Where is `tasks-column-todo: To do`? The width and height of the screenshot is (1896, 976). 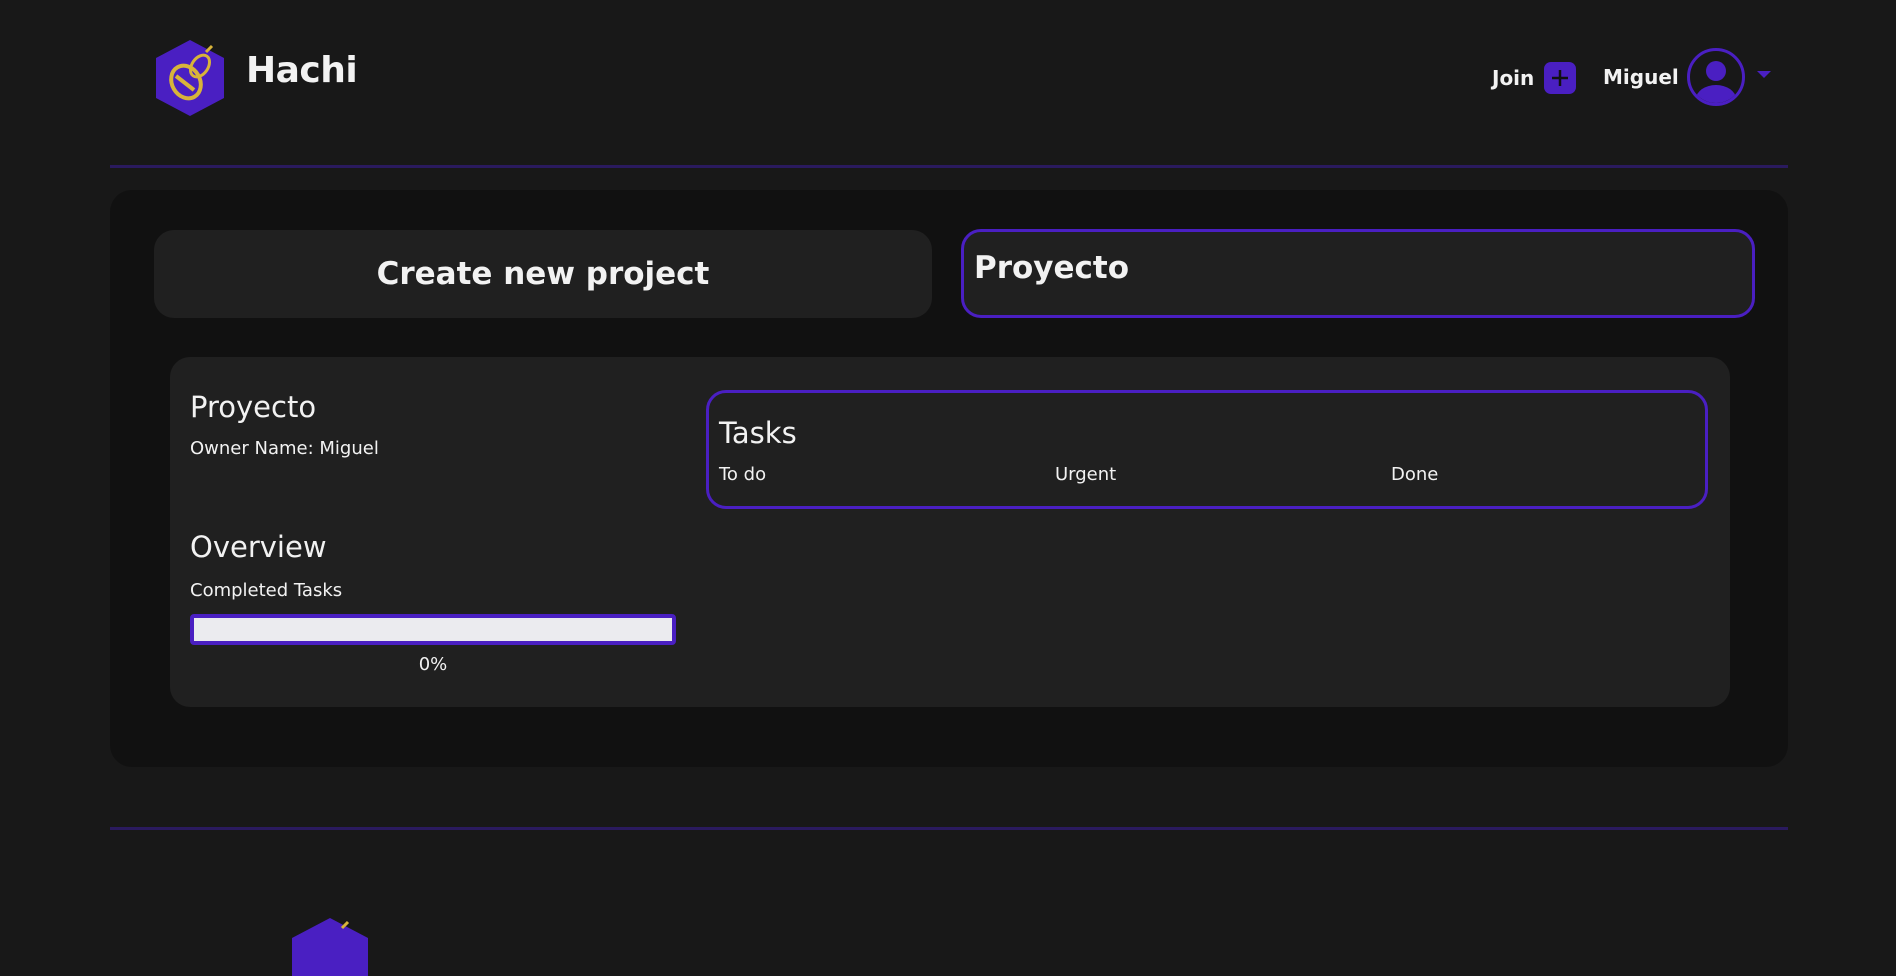 tasks-column-todo: To do is located at coordinates (742, 474).